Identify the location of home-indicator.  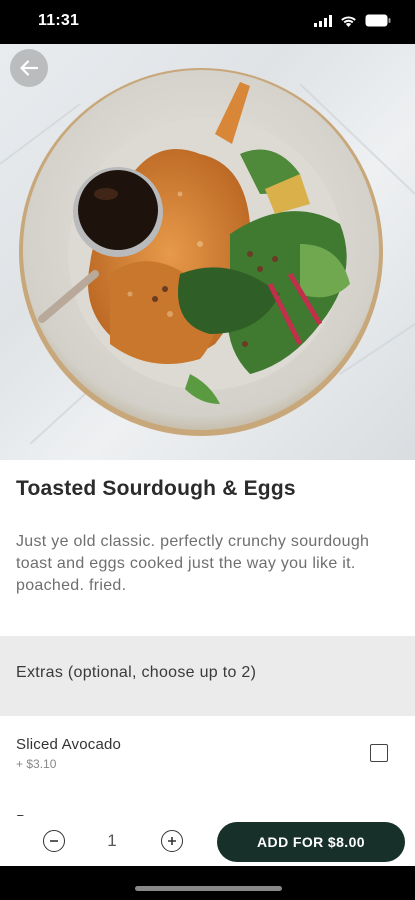
(208, 888).